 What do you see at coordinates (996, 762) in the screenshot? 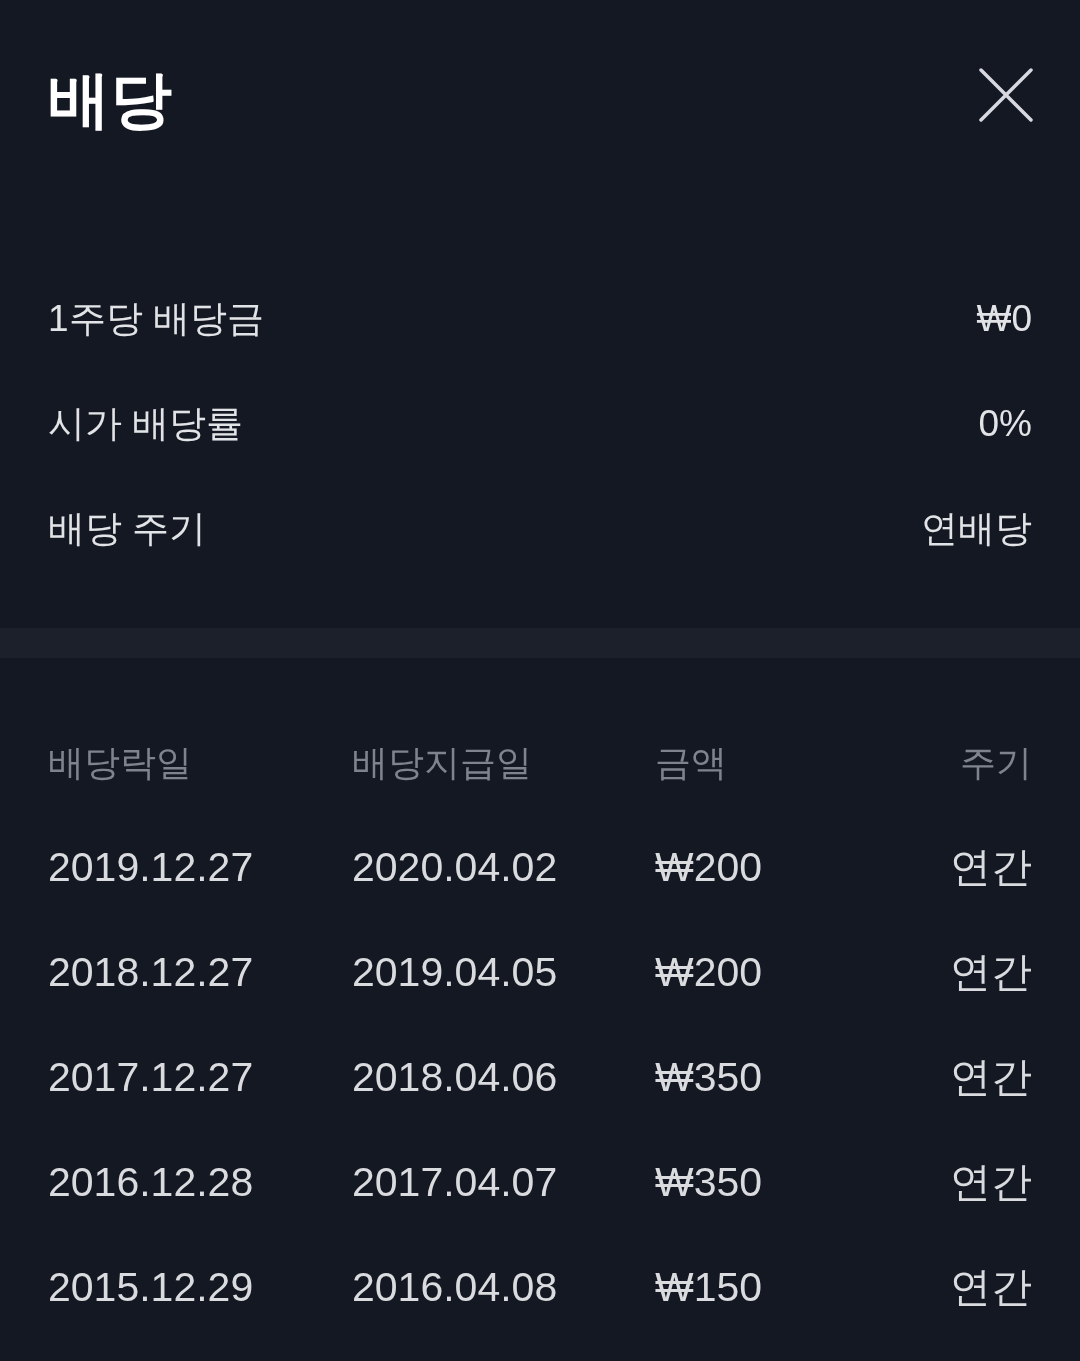
I see `column-header: 주기` at bounding box center [996, 762].